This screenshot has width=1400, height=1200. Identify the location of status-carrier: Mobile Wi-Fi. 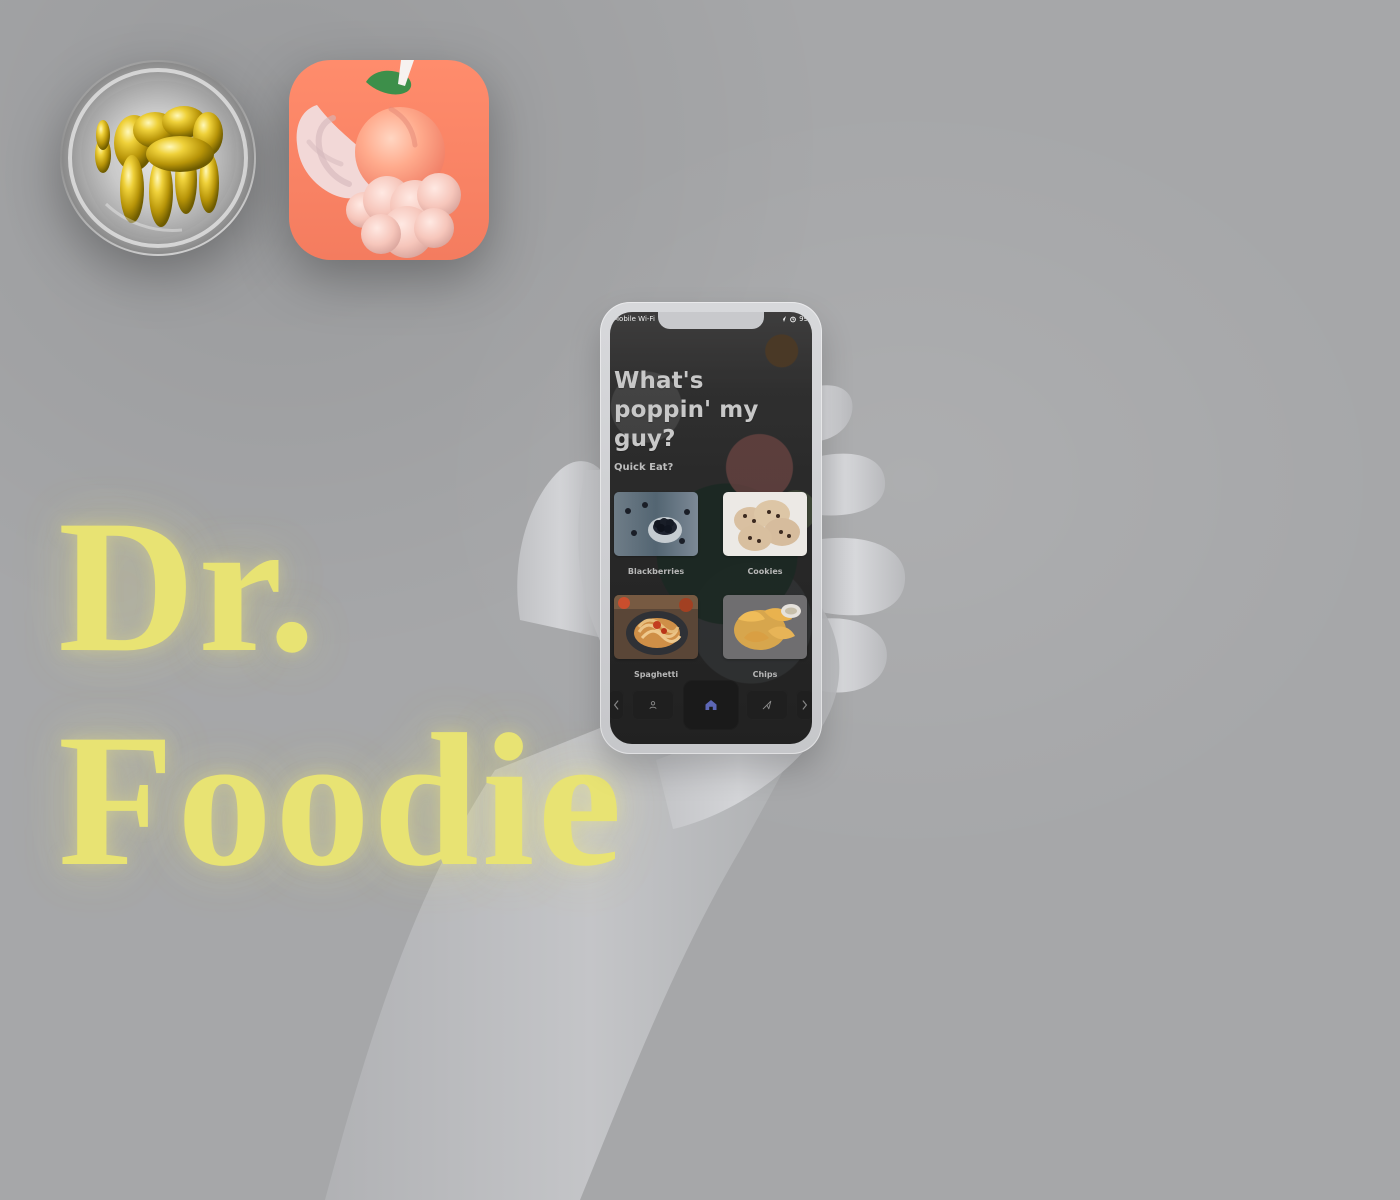
(634, 319).